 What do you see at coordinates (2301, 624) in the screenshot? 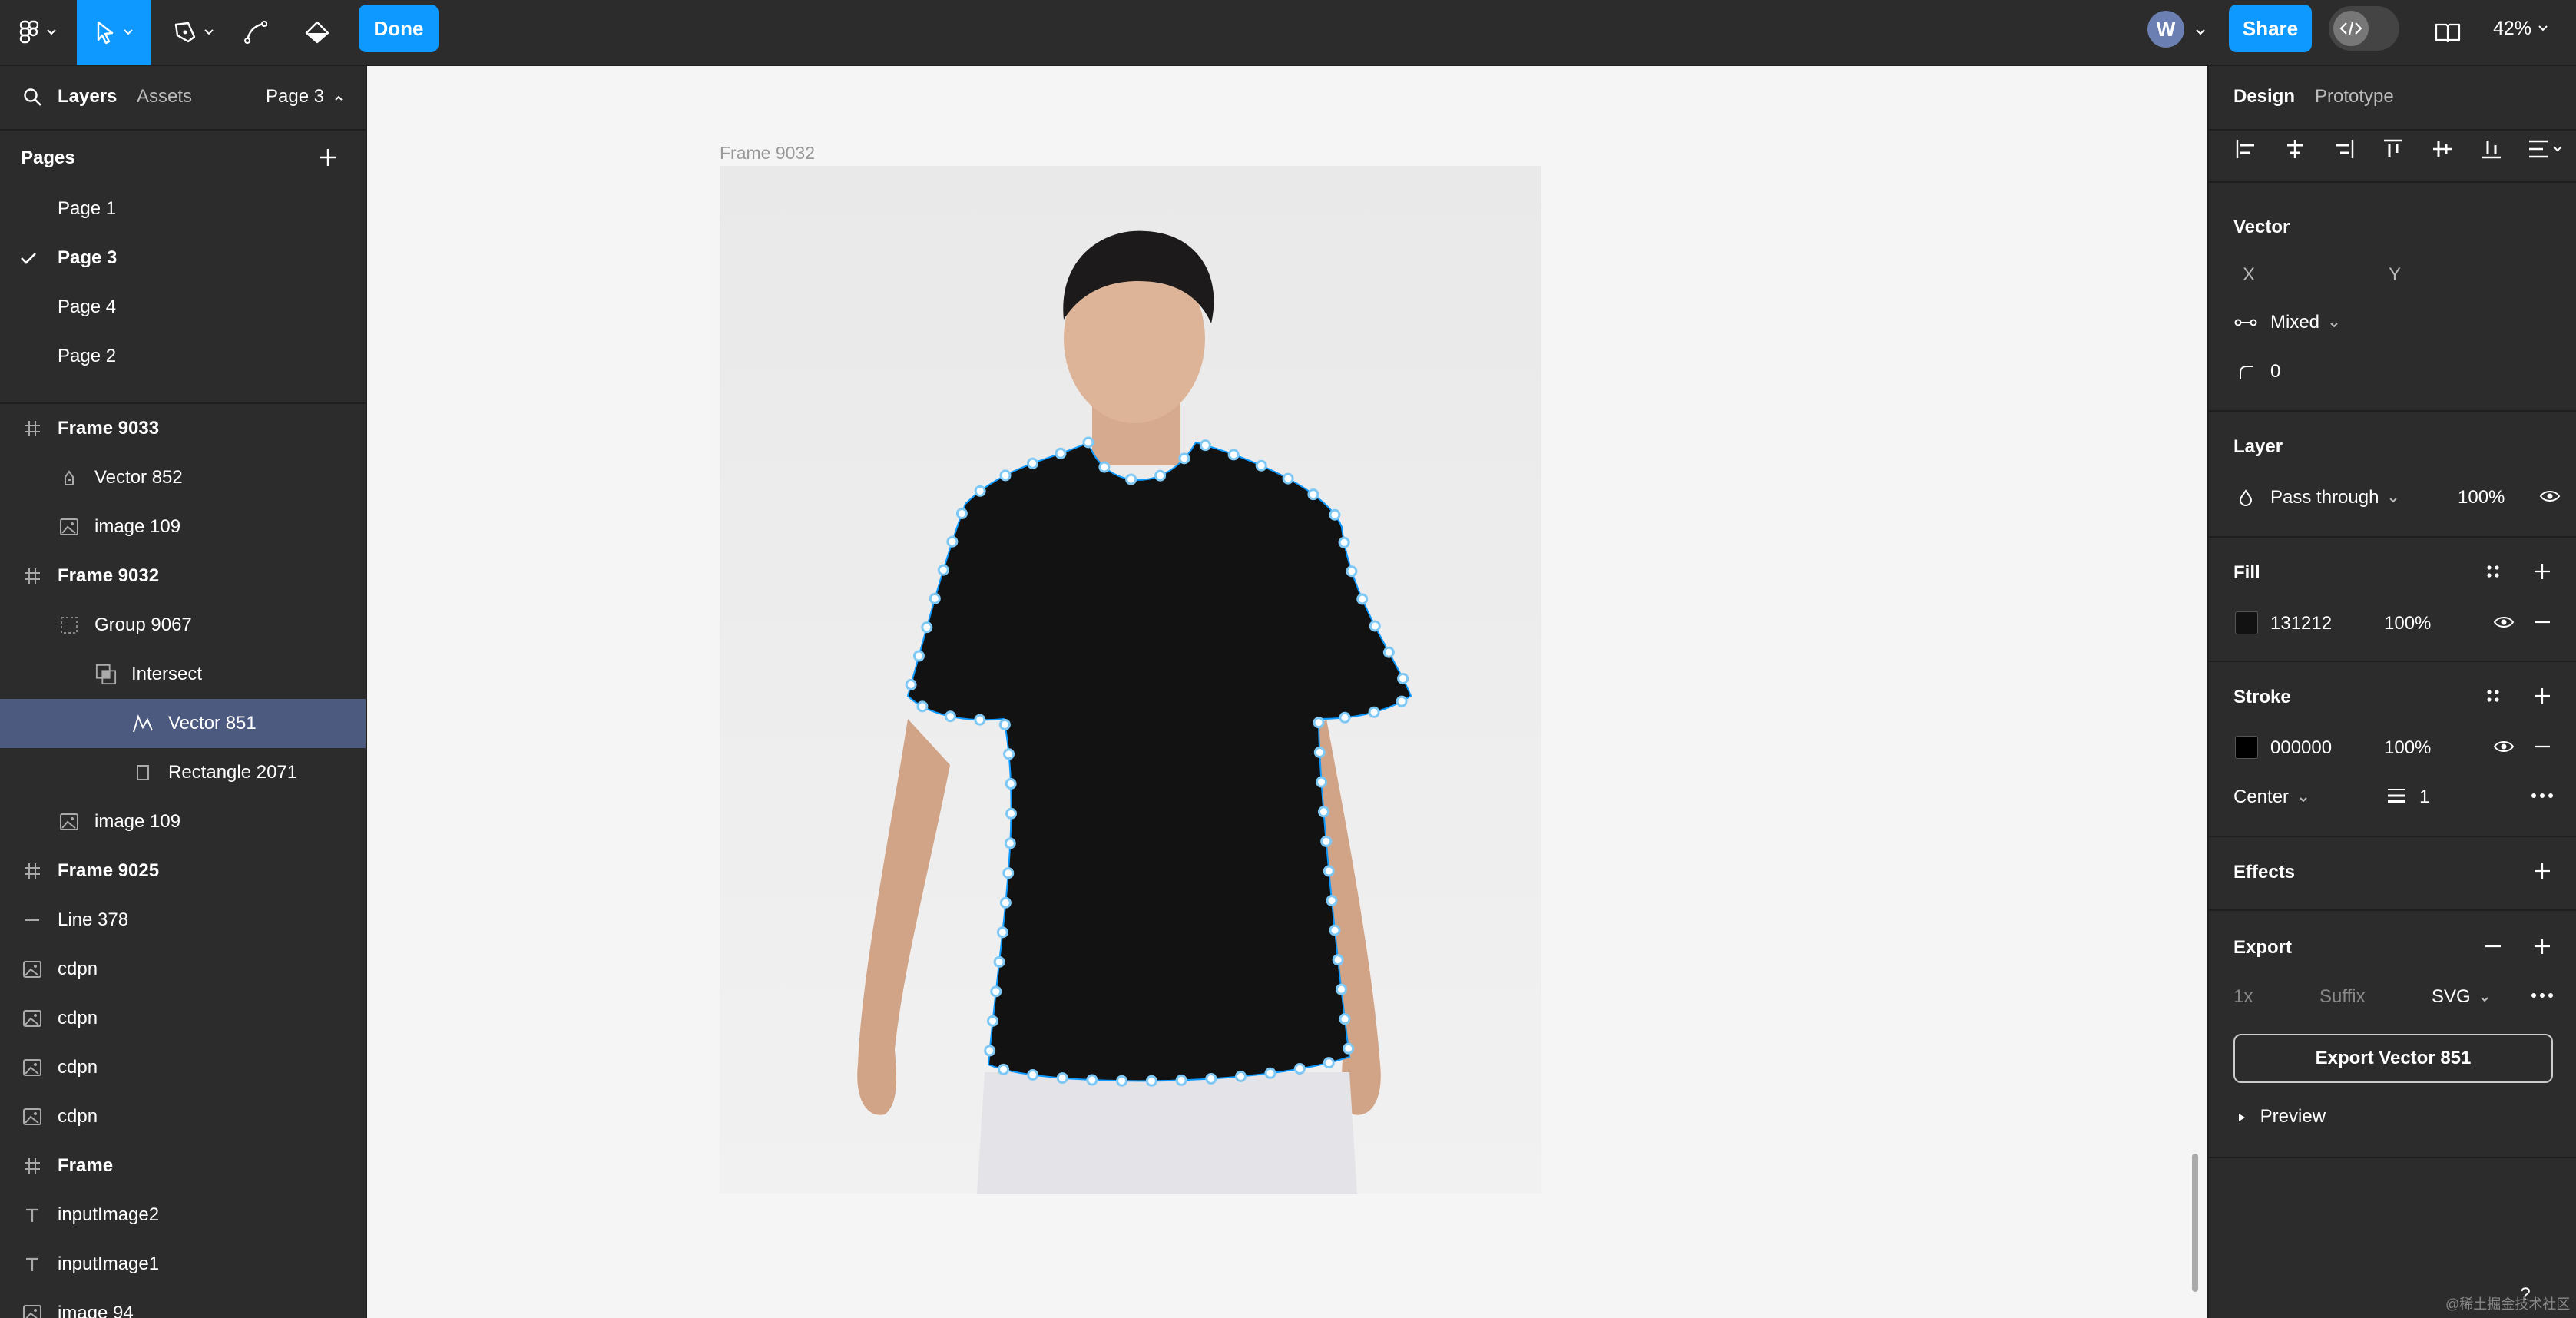
I see `fill-hex-input: 131212` at bounding box center [2301, 624].